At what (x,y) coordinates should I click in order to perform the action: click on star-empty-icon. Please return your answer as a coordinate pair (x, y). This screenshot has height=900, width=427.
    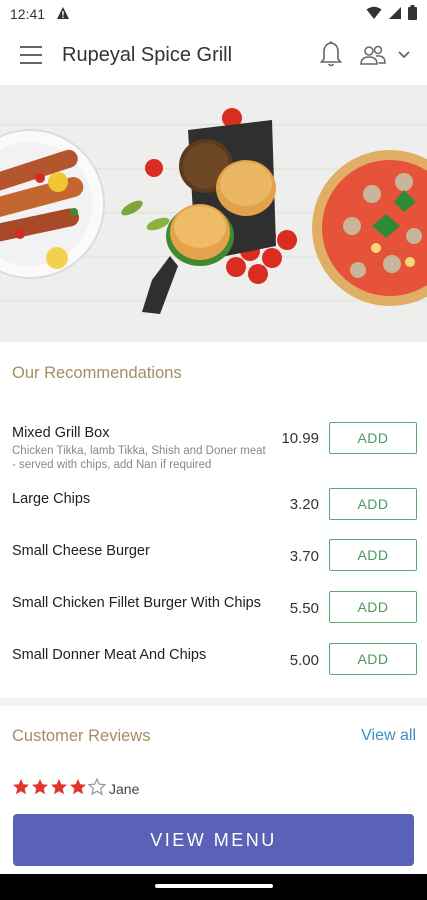
    Looking at the image, I should click on (97, 787).